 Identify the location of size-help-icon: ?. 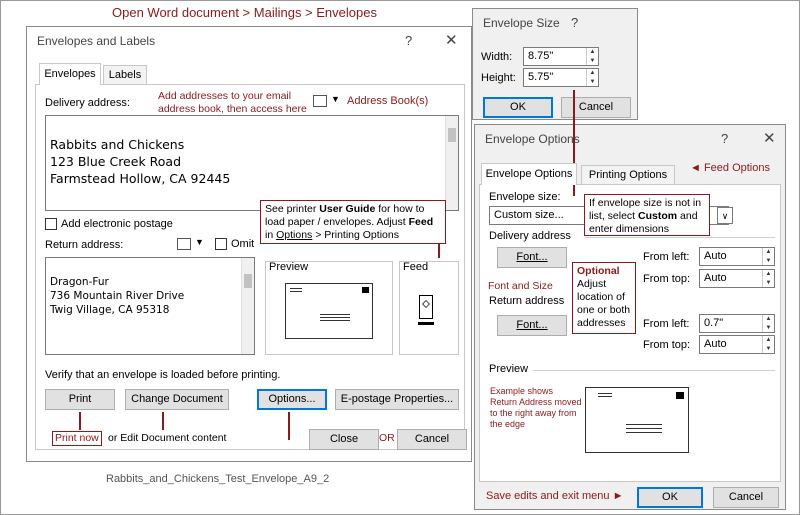
(574, 22).